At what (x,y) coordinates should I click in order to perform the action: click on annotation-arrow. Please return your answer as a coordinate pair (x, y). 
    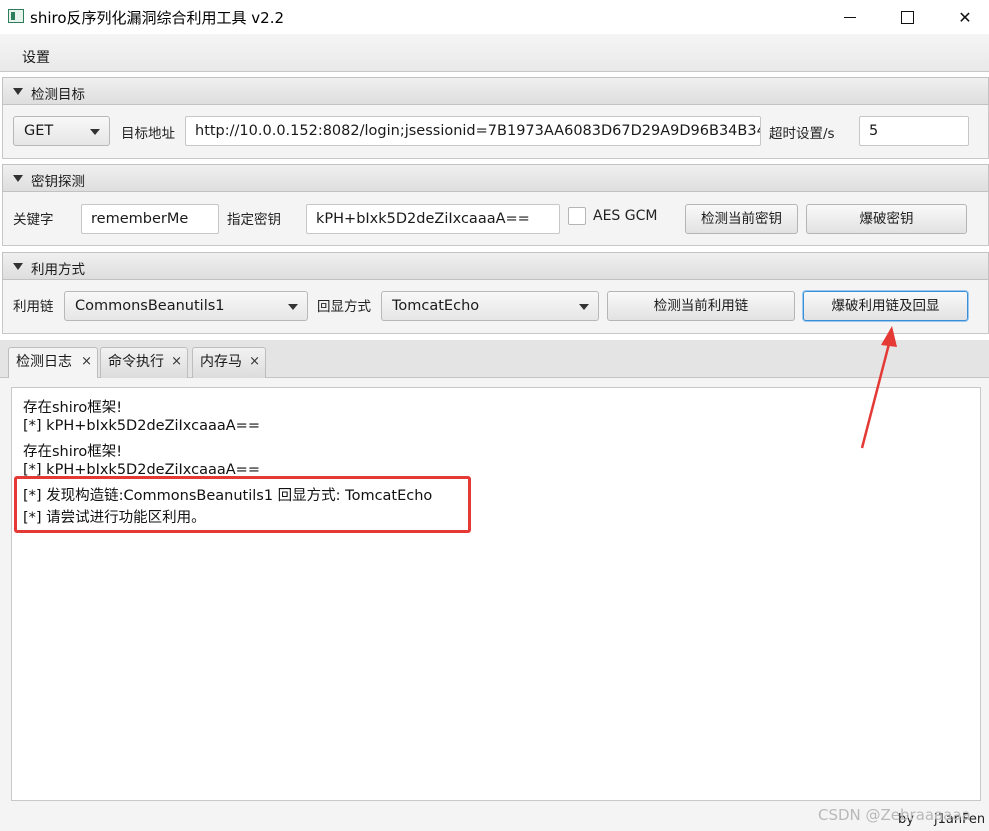
    Looking at the image, I should click on (878, 387).